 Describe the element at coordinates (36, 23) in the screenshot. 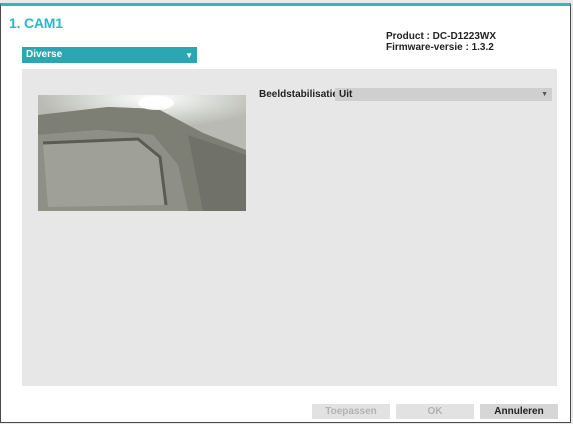

I see `camera-title: 1. CAM1` at that location.